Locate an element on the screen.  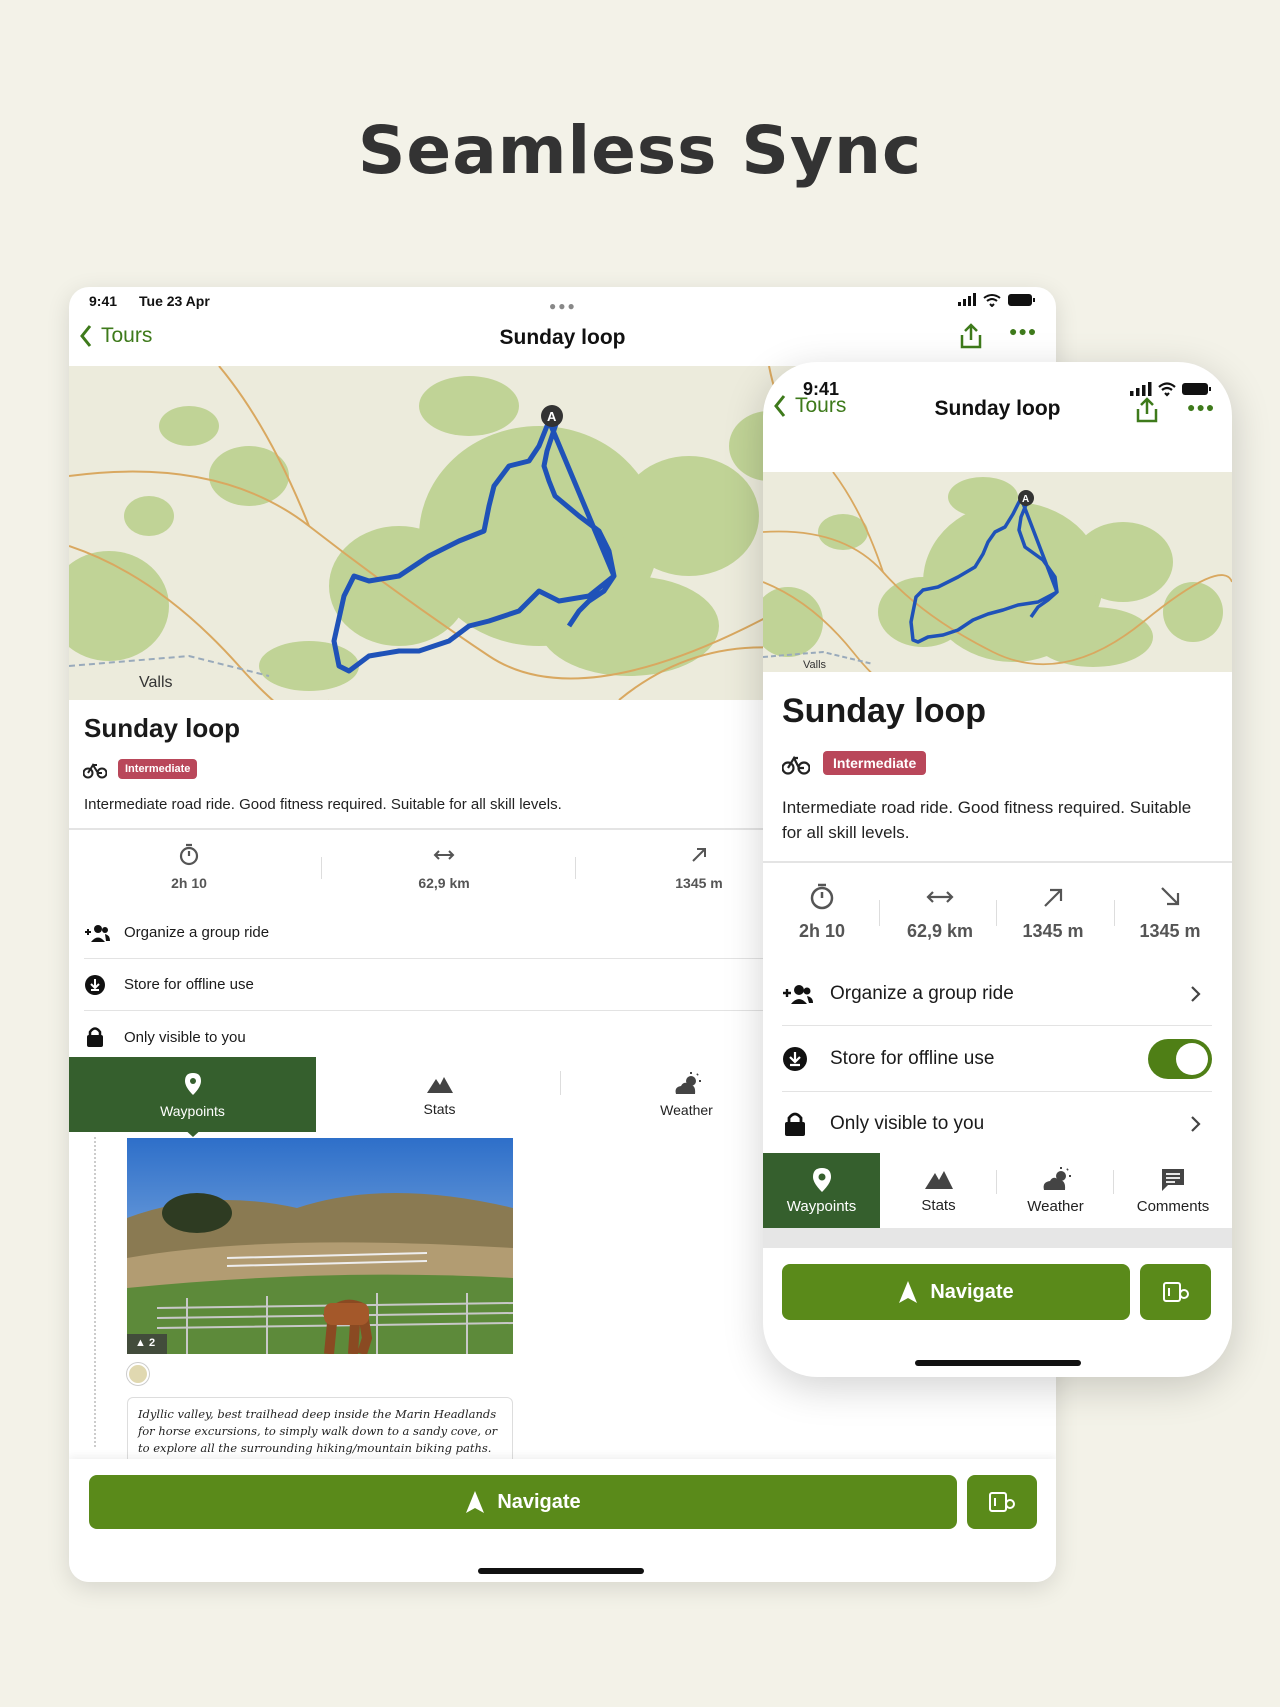
content-shadow is located at coordinates (997, 1238).